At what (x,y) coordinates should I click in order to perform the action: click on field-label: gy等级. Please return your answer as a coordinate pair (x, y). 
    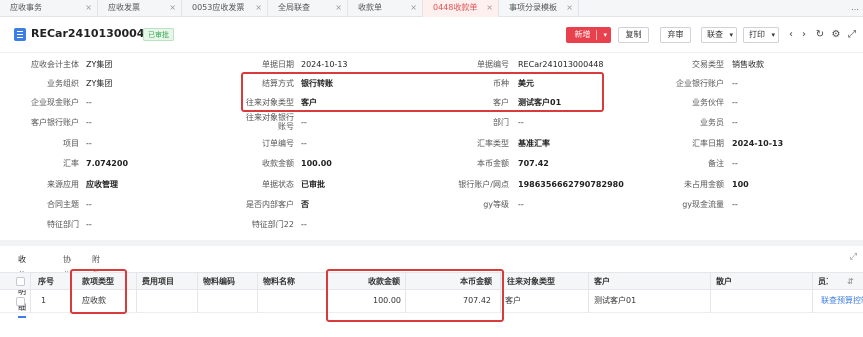
    Looking at the image, I should click on (496, 204).